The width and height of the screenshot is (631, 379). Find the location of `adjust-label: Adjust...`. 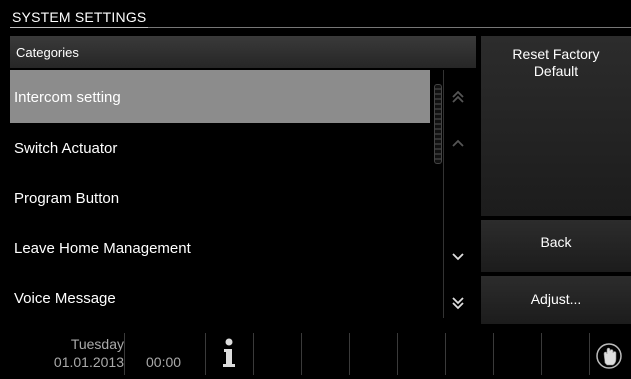

adjust-label: Adjust... is located at coordinates (556, 299).